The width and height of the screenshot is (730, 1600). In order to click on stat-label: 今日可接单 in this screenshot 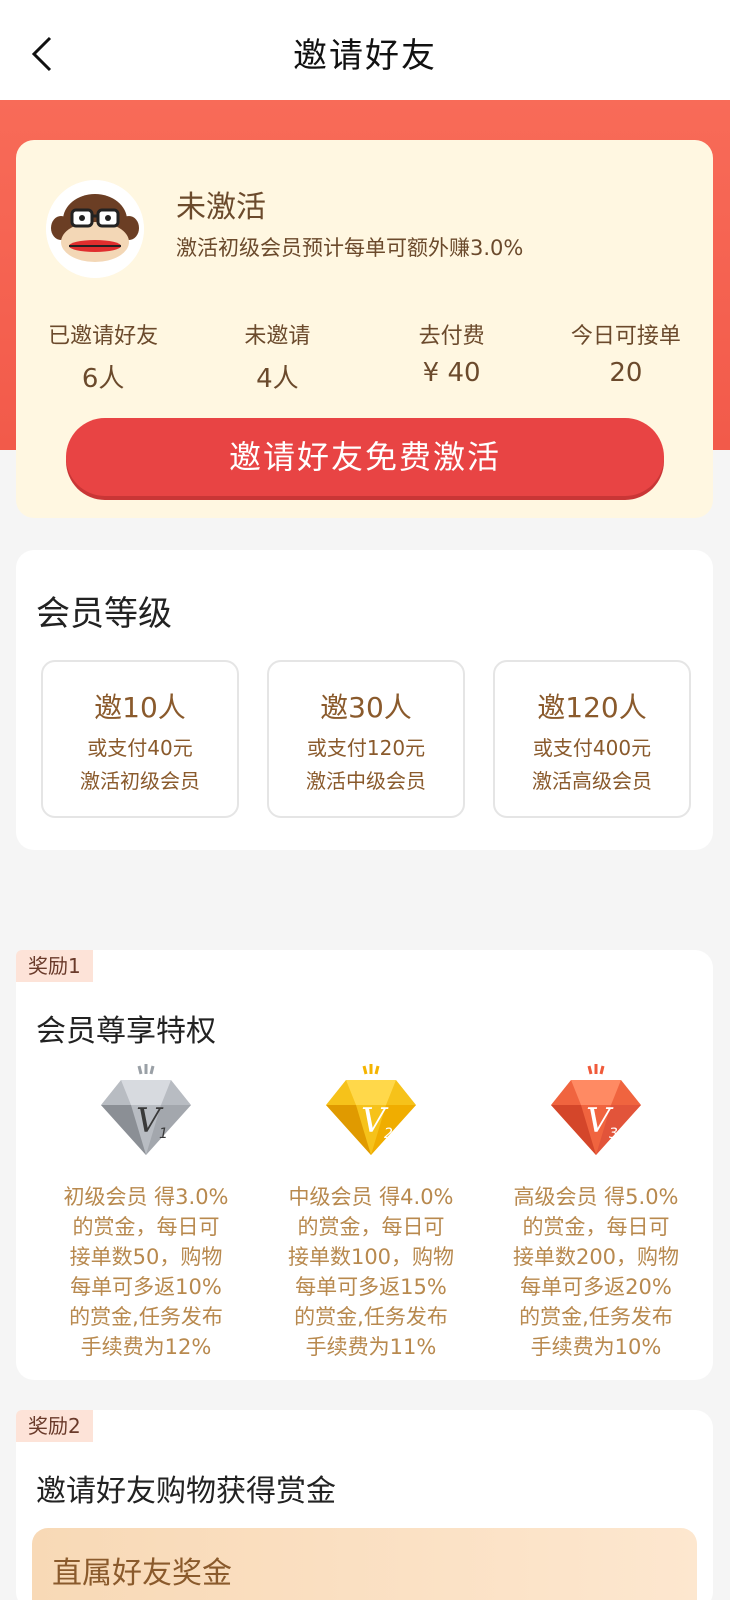, I will do `click(625, 336)`.